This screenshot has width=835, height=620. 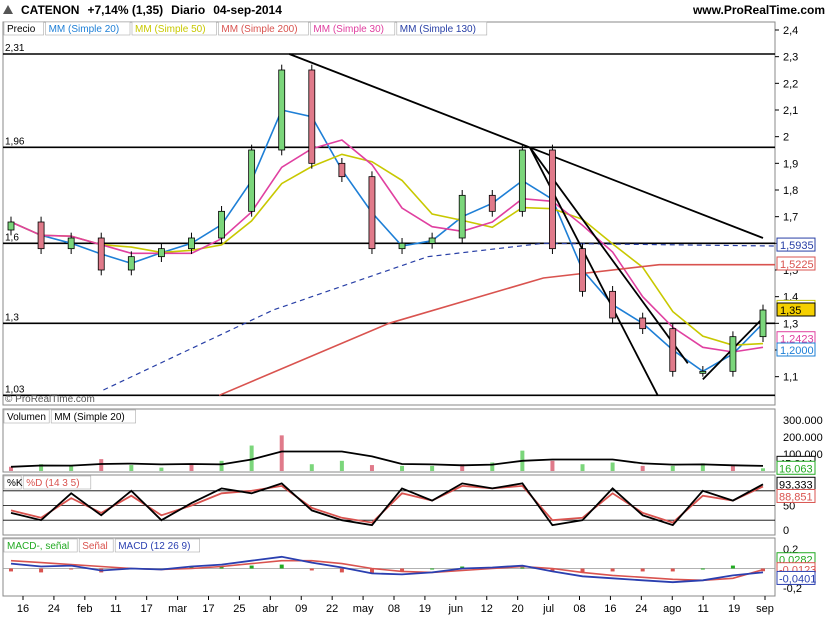 I want to click on stoch-axis-label: 0, so click(x=786, y=531).